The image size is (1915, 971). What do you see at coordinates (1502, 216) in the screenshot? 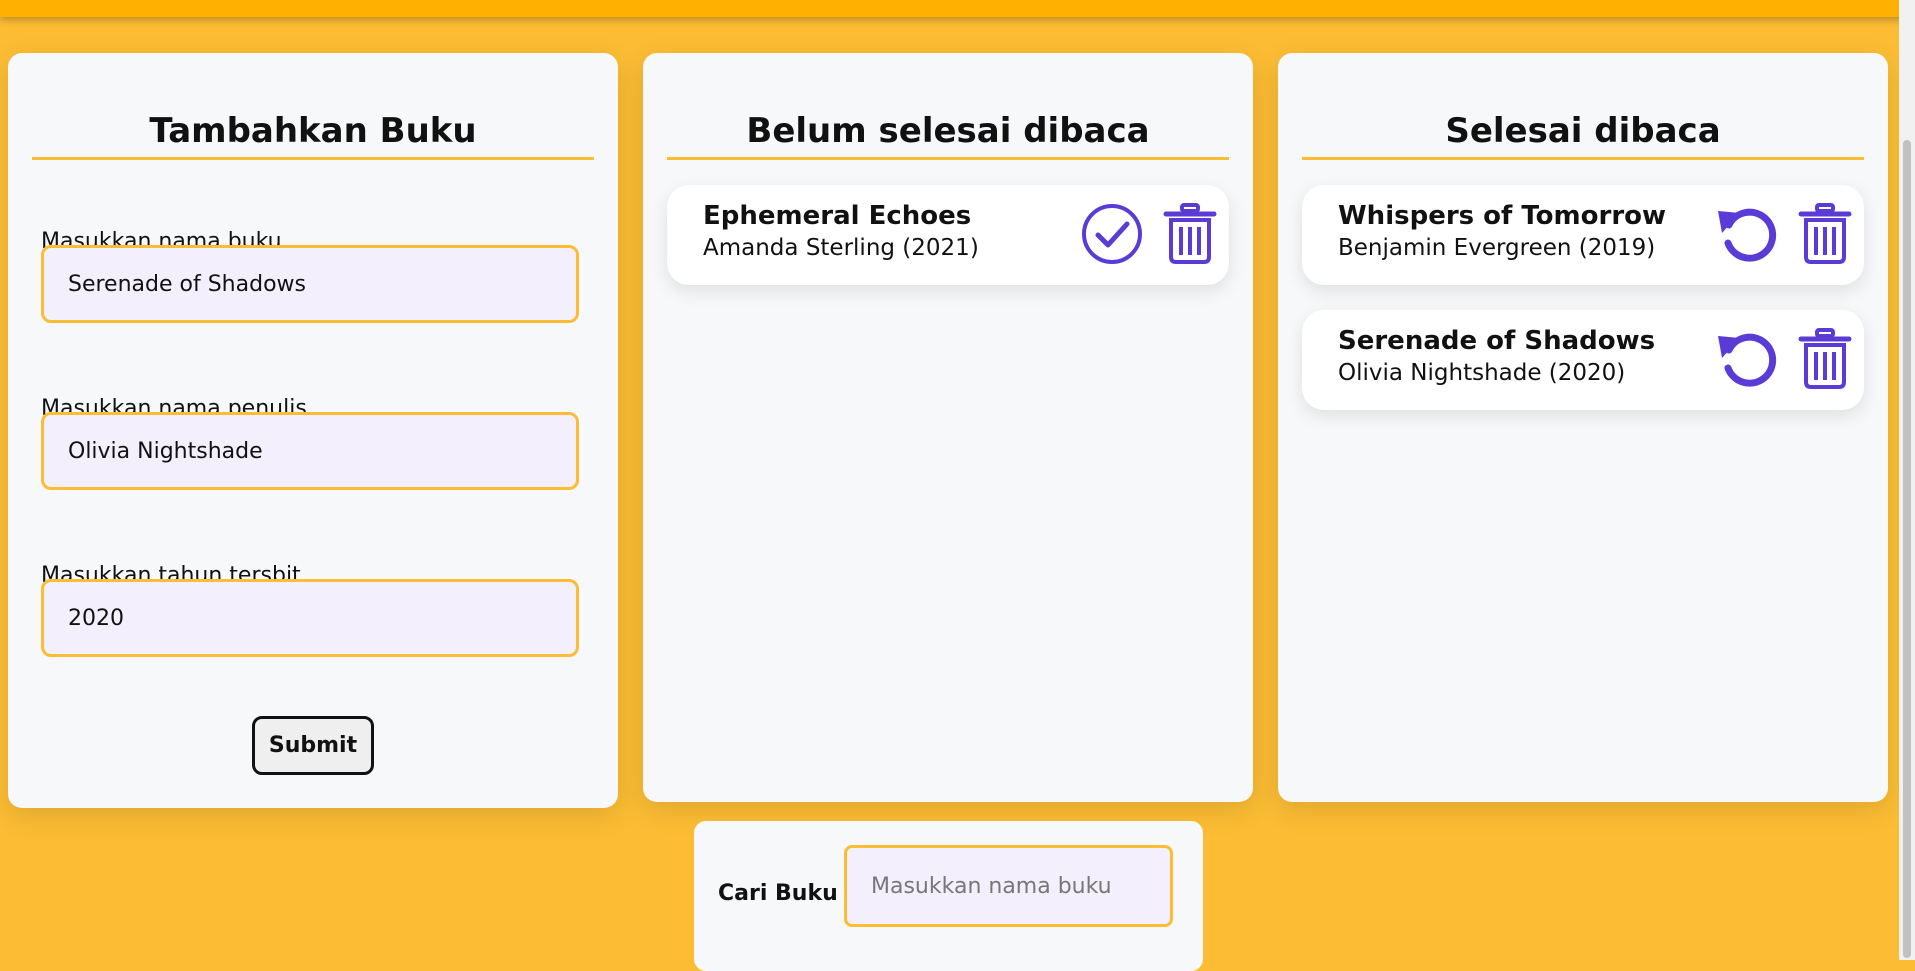
I see `book-title: Whispers of Tomorrow` at bounding box center [1502, 216].